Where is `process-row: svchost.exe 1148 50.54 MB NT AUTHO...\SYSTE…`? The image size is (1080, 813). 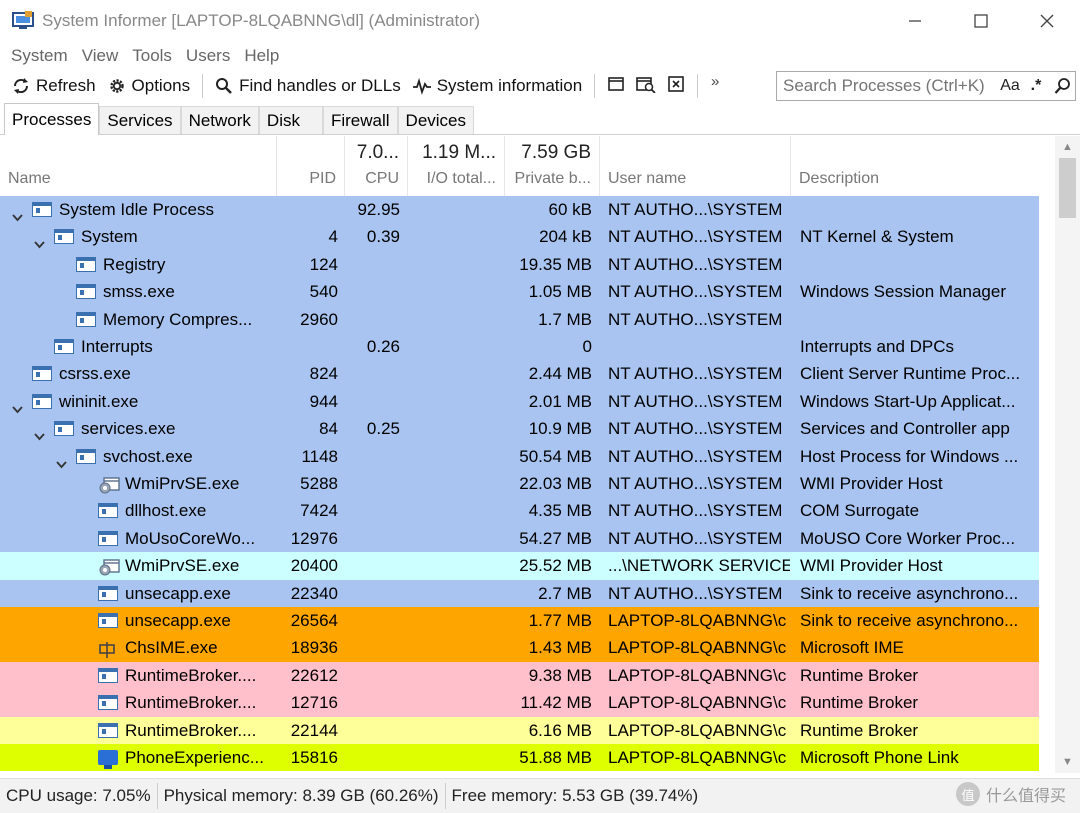 process-row: svchost.exe 1148 50.54 MB NT AUTHO...\SYSTE… is located at coordinates (519, 456).